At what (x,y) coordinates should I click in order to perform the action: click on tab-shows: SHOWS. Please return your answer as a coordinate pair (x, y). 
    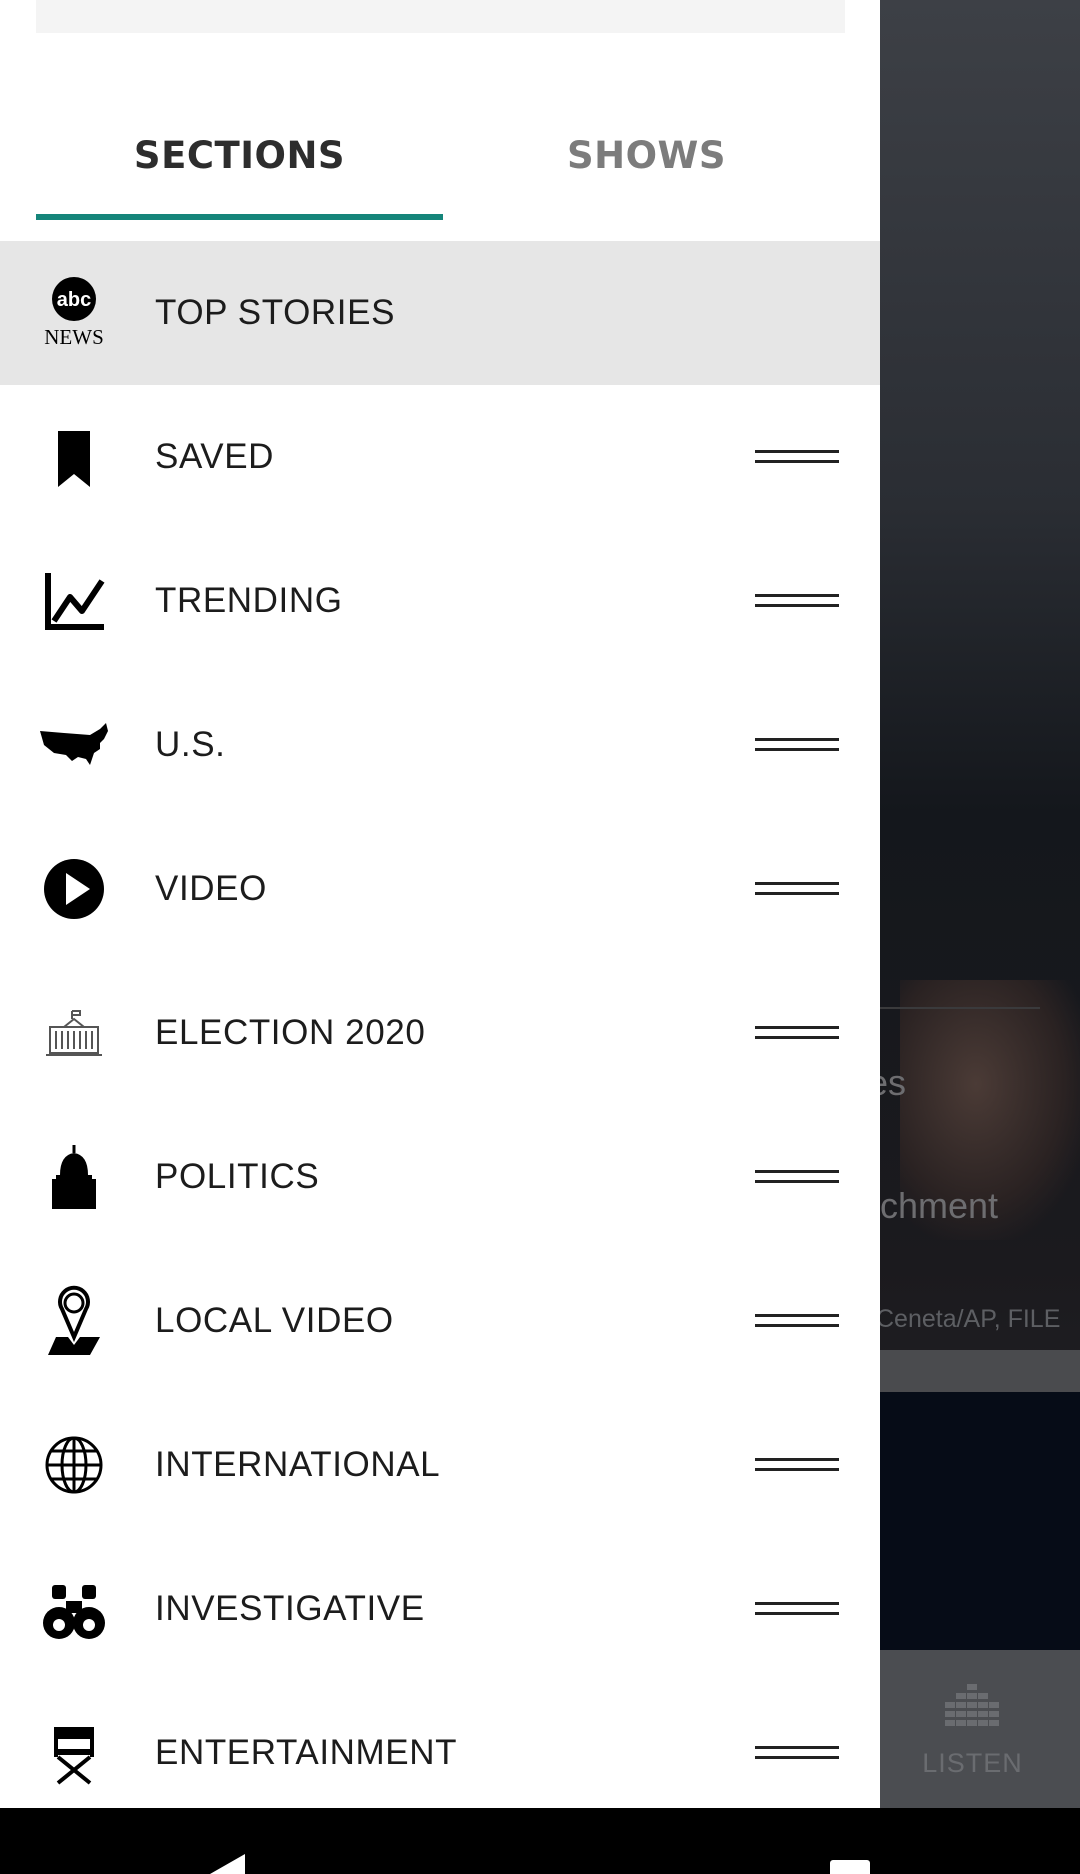
    Looking at the image, I should click on (646, 161).